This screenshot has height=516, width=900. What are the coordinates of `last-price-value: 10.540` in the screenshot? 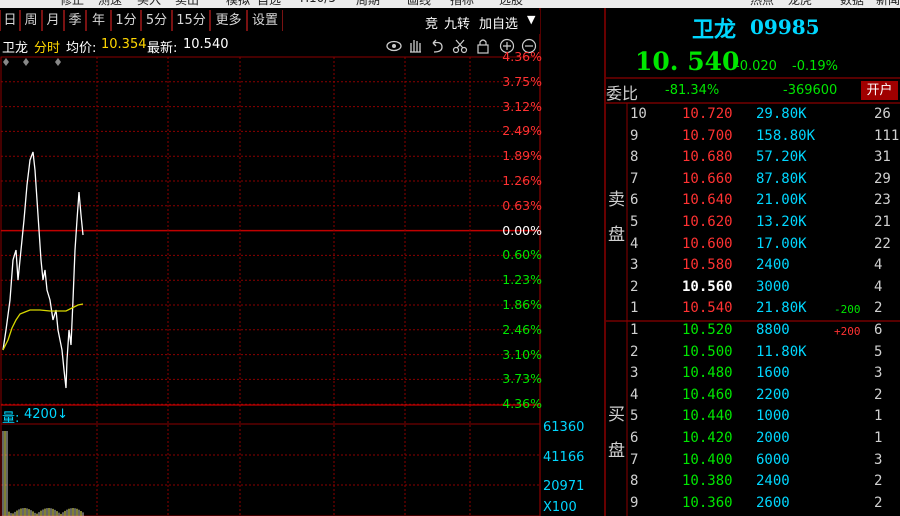 It's located at (206, 44).